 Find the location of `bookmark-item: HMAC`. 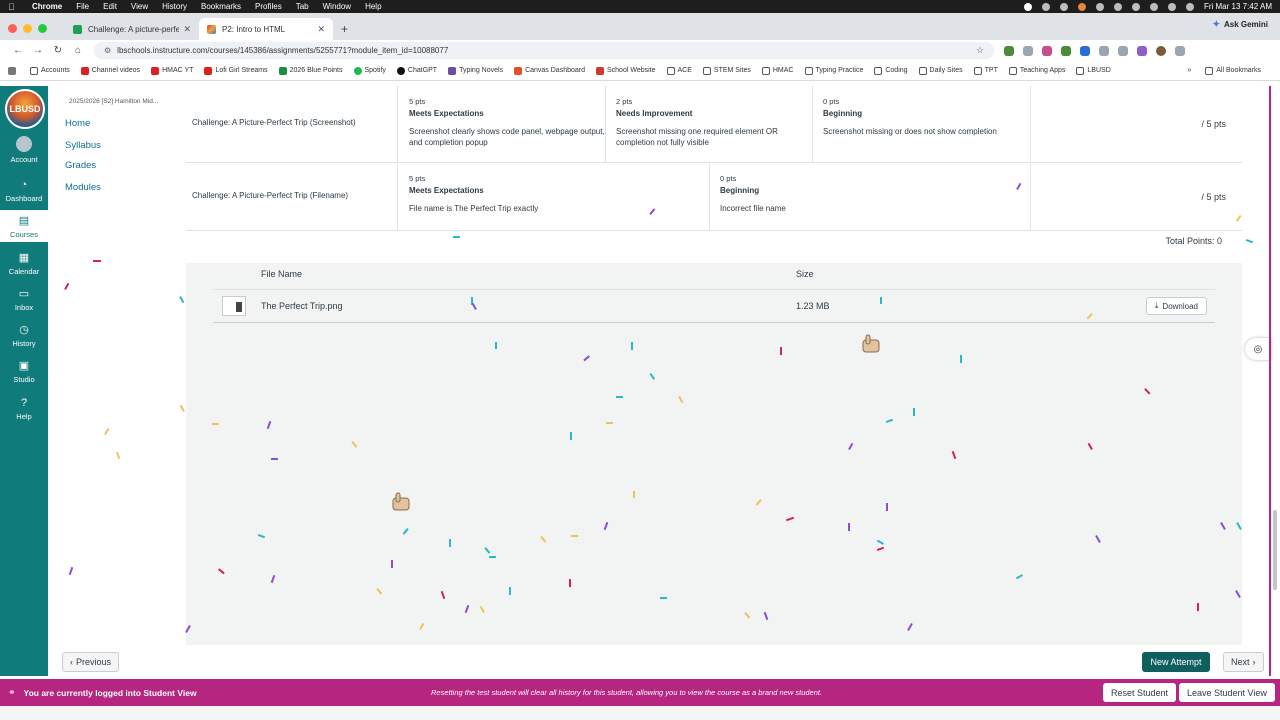

bookmark-item: HMAC is located at coordinates (777, 70).